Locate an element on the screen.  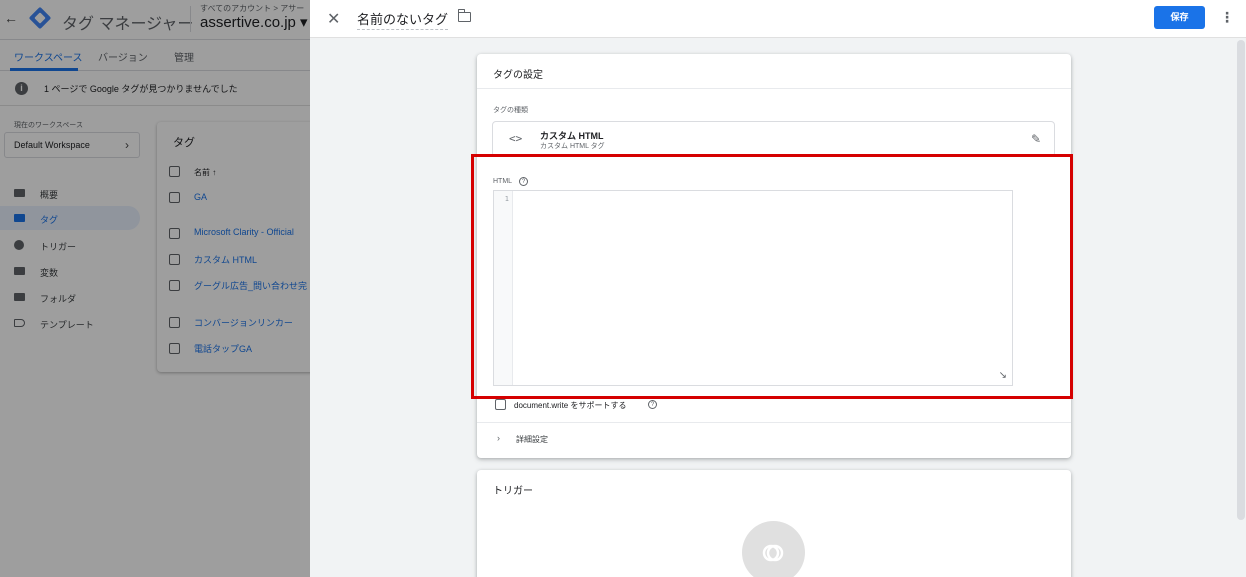
triggering-card: トリガー is located at coordinates (774, 523).